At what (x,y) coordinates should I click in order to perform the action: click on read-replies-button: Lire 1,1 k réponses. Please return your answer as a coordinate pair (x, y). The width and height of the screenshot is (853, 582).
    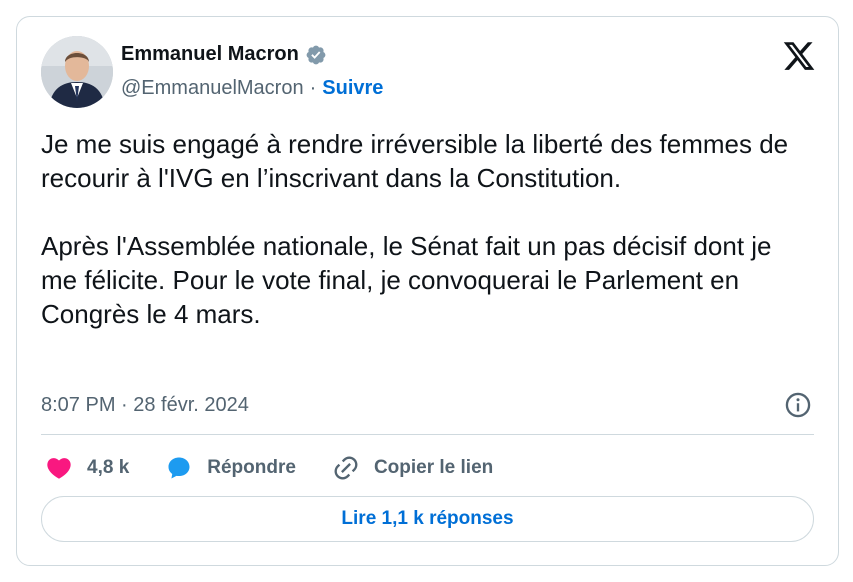
    Looking at the image, I should click on (427, 519).